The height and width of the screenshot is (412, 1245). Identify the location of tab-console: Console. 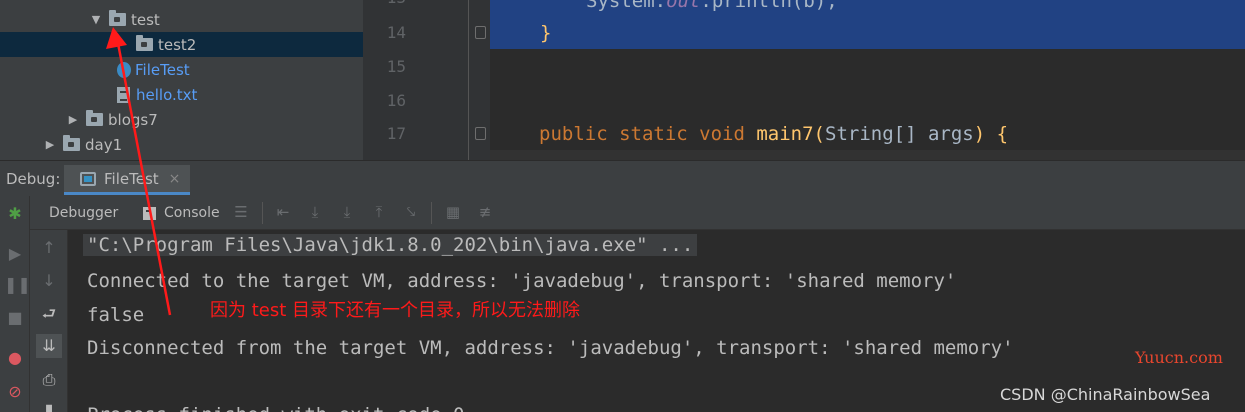
(181, 213).